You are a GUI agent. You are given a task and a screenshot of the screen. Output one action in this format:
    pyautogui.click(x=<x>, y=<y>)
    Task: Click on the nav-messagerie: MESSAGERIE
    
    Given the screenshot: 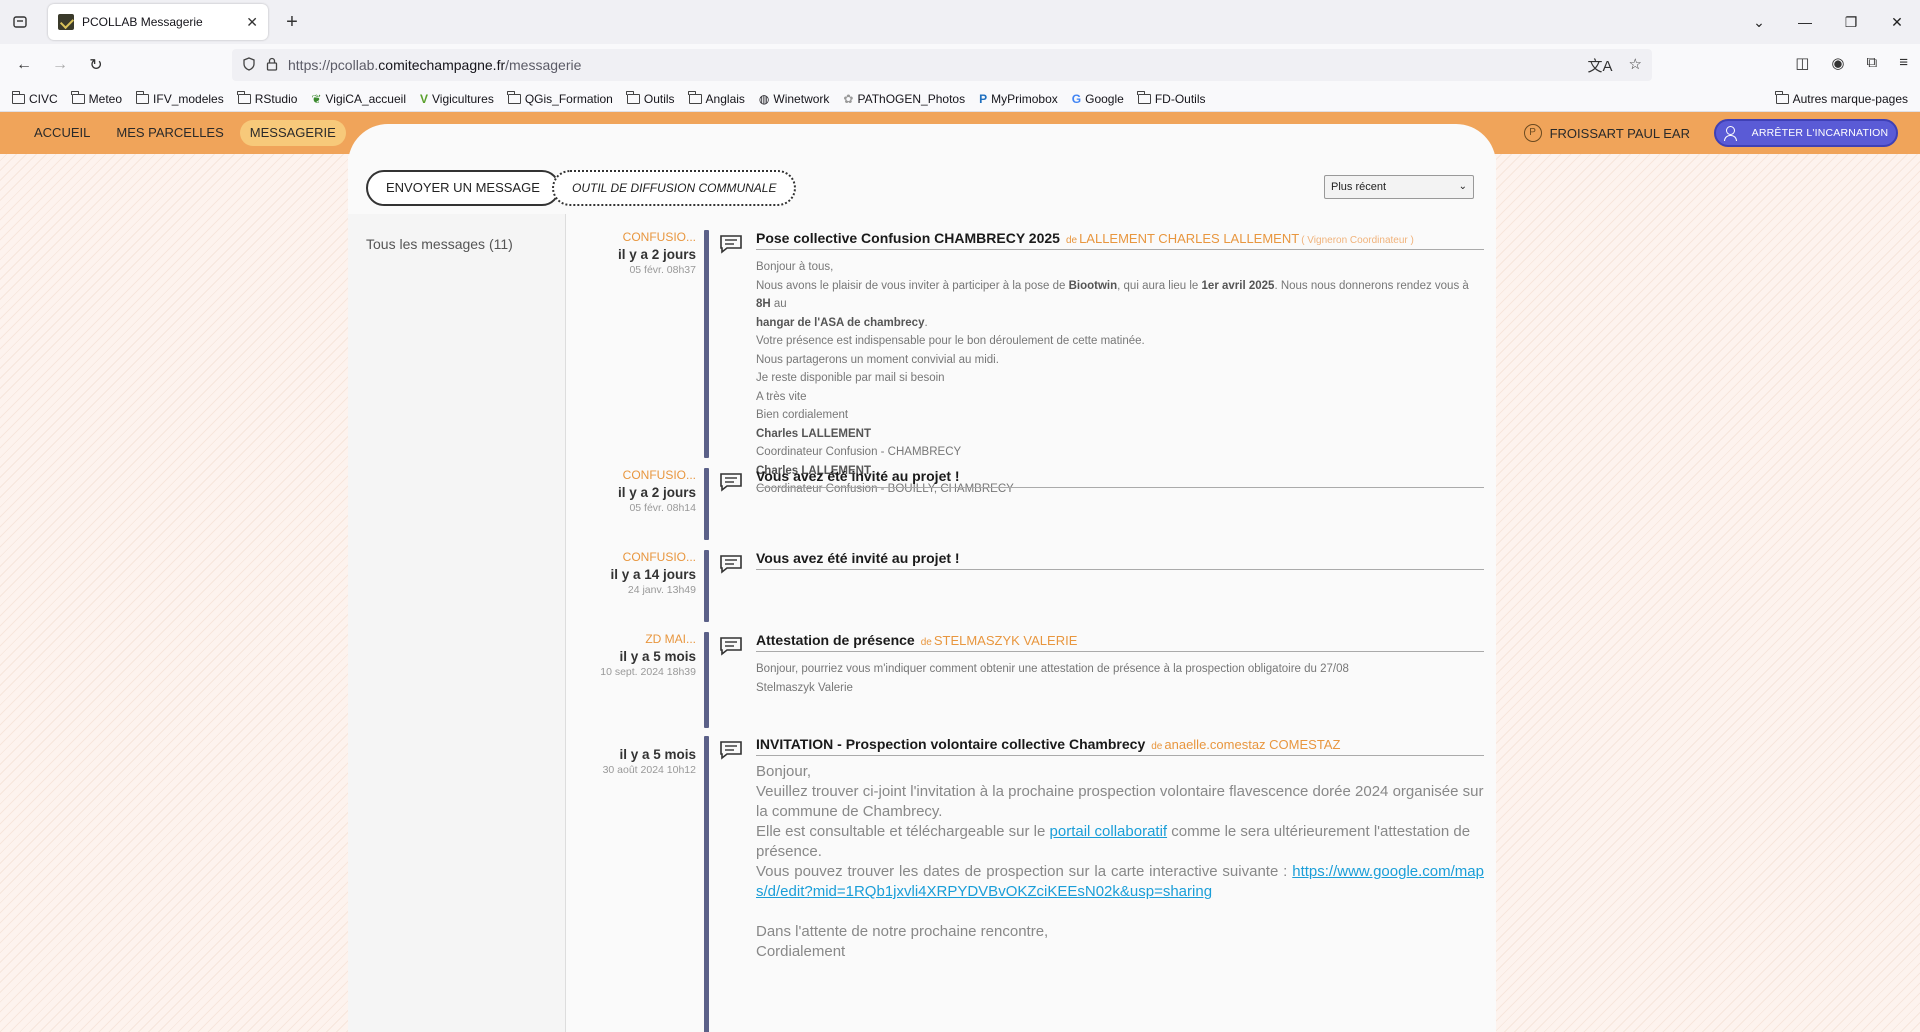 What is the action you would take?
    pyautogui.click(x=292, y=133)
    